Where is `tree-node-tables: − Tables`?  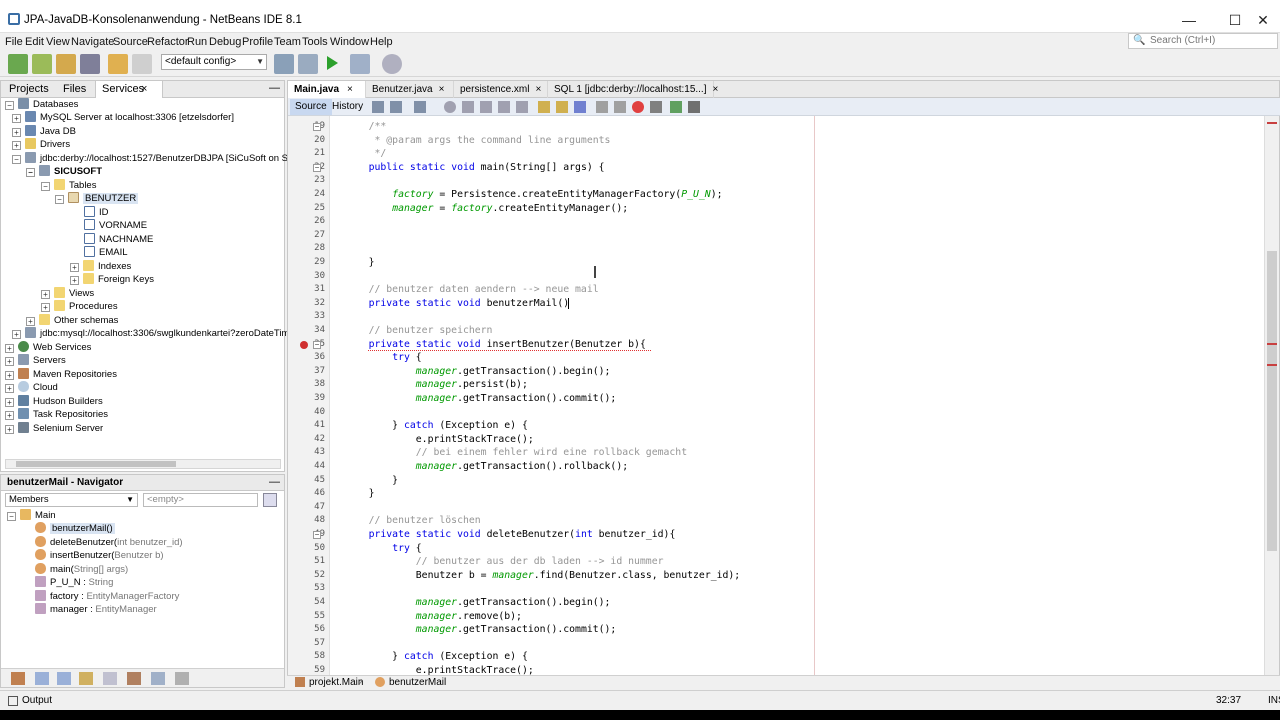
tree-node-tables: − Tables is located at coordinates (68, 186).